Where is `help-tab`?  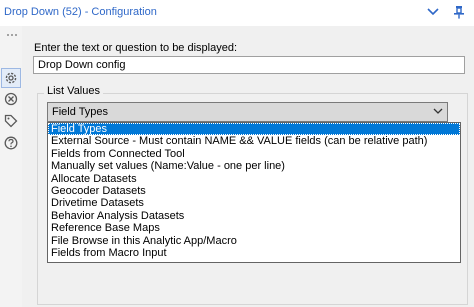
help-tab is located at coordinates (11, 143).